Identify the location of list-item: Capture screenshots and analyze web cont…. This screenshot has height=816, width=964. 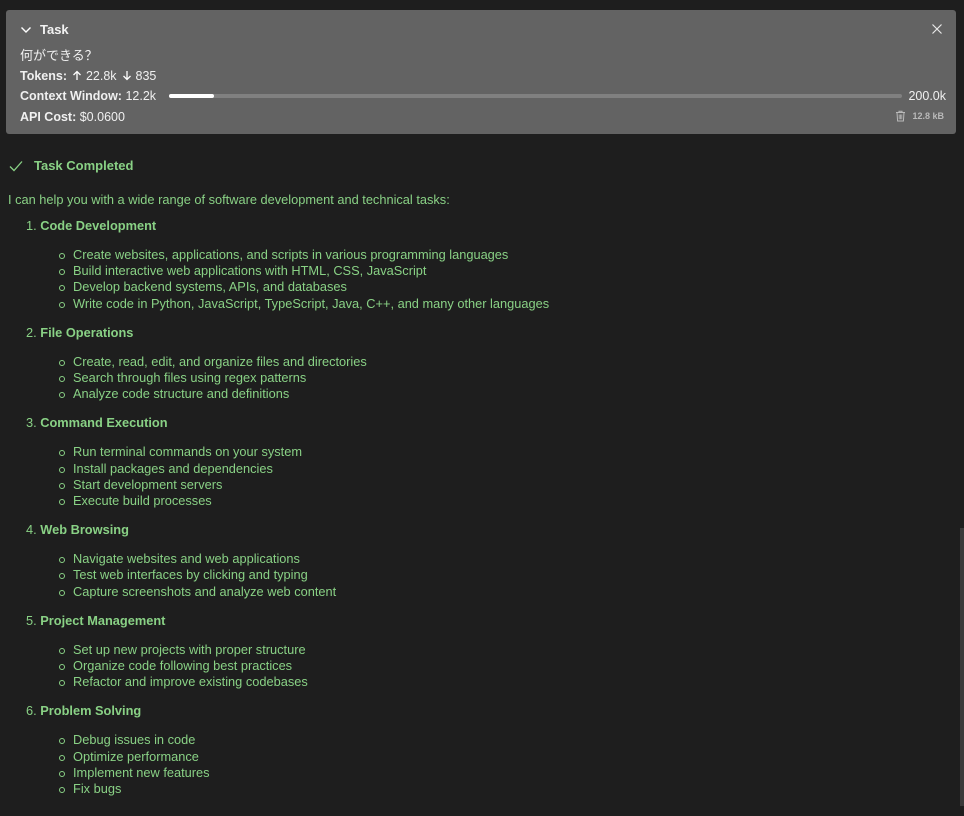
(503, 592).